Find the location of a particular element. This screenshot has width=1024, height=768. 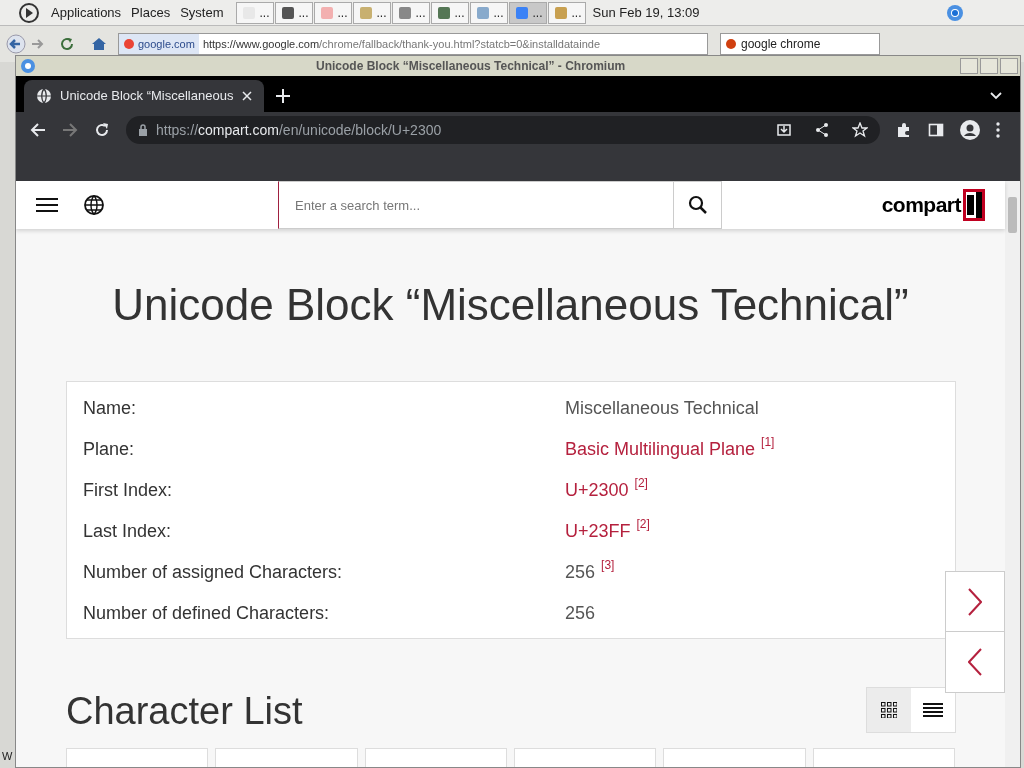

chevron-right-icon is located at coordinates (975, 601).